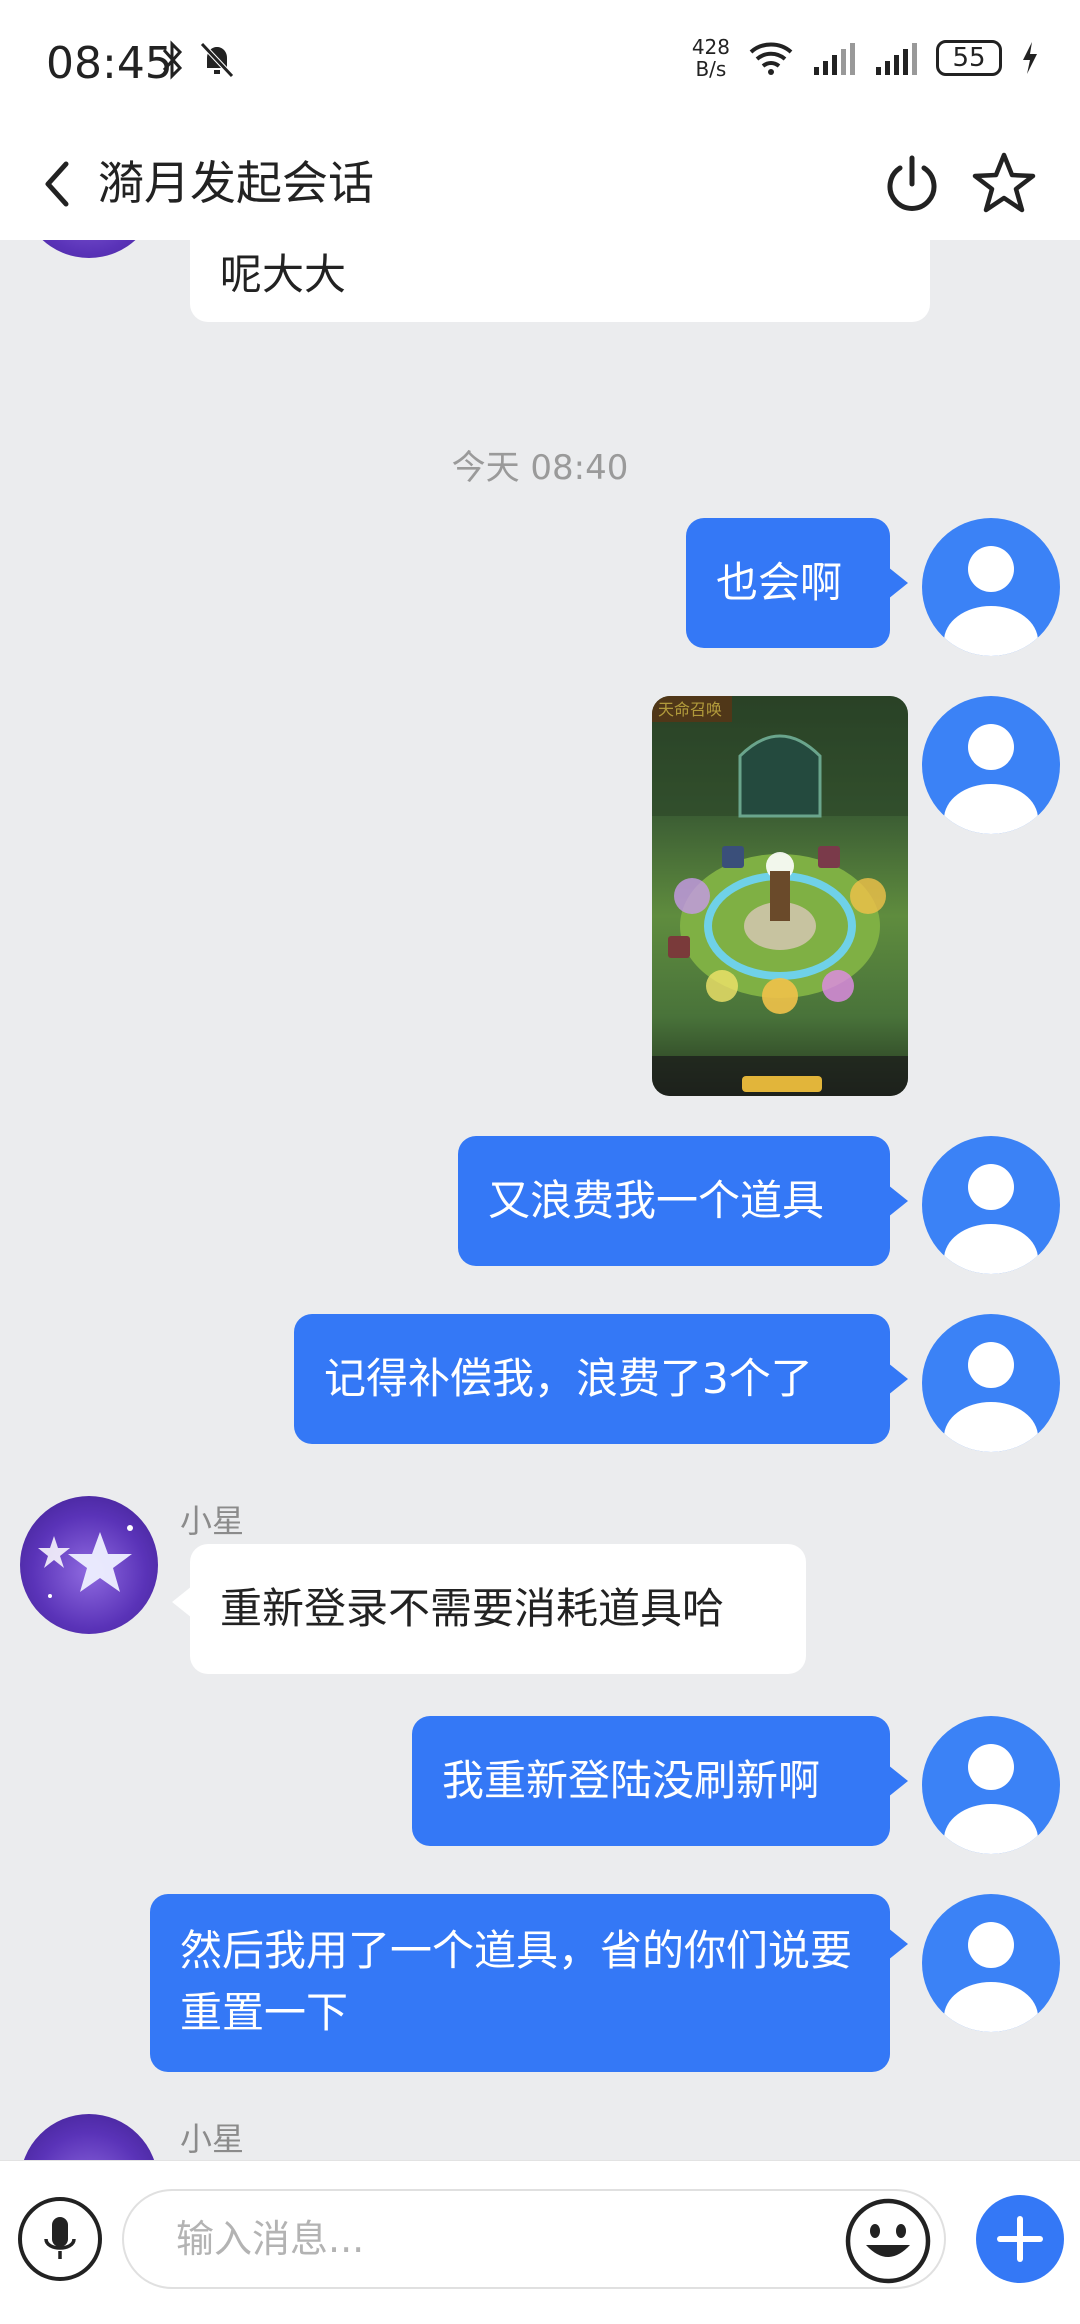  I want to click on message-bubble-incoming: 重新登录不需要消耗道具哈, so click(498, 1609).